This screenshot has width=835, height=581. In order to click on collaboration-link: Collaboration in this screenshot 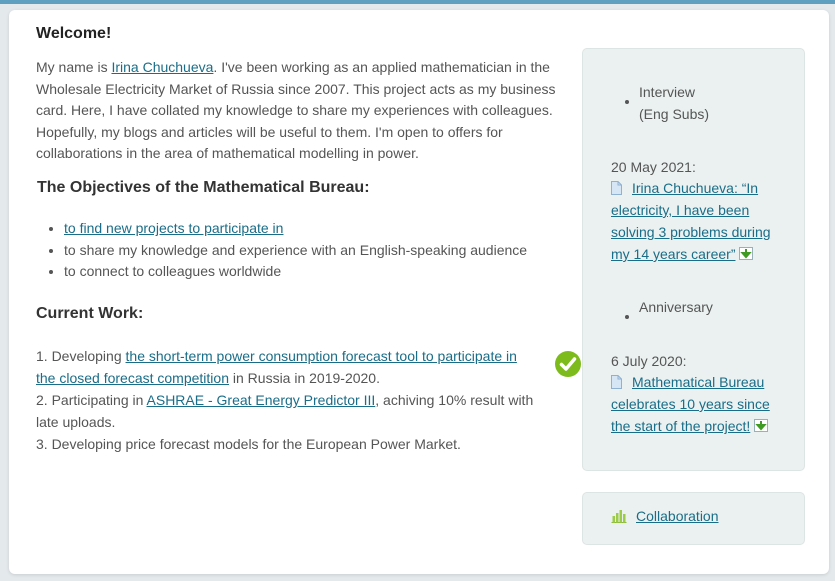, I will do `click(677, 516)`.